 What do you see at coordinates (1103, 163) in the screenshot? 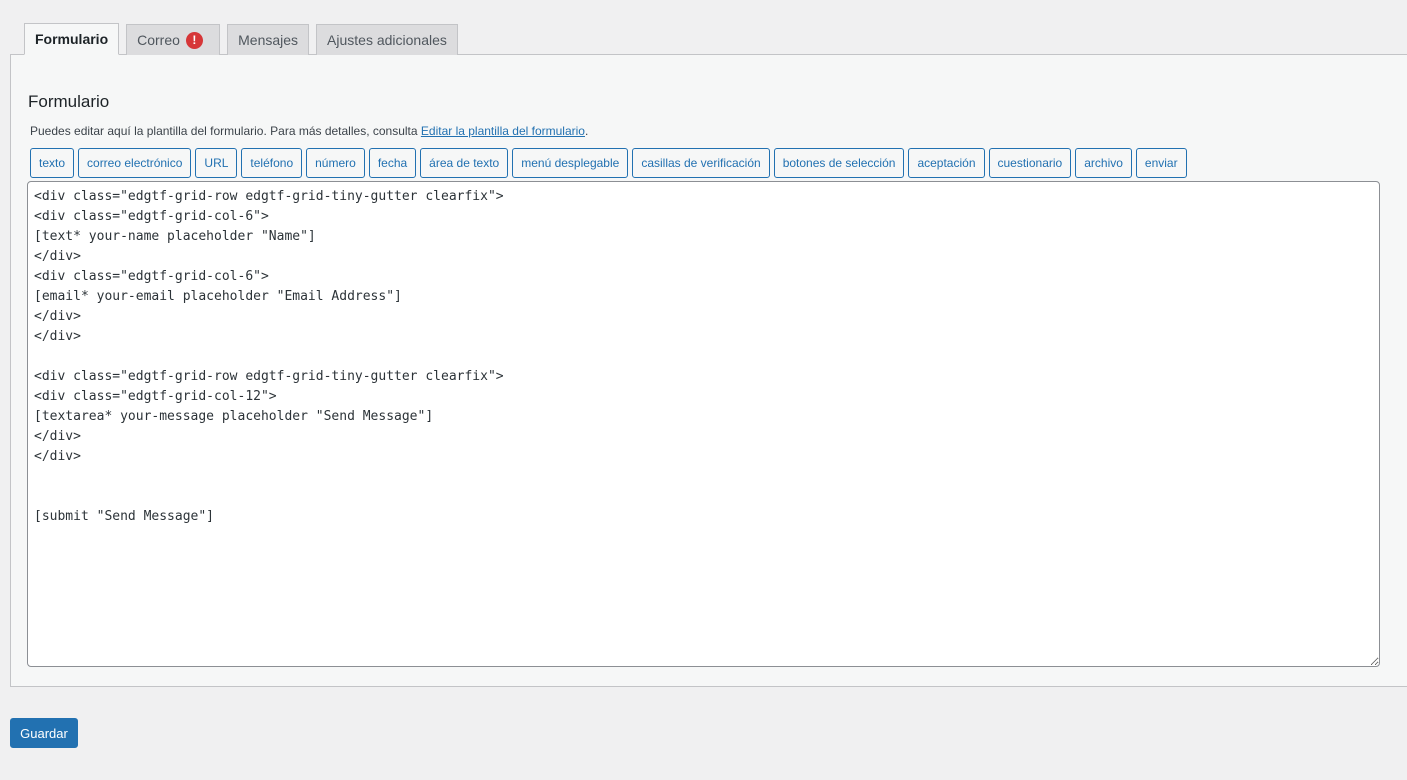
I see `tag-button-archivo: archivo` at bounding box center [1103, 163].